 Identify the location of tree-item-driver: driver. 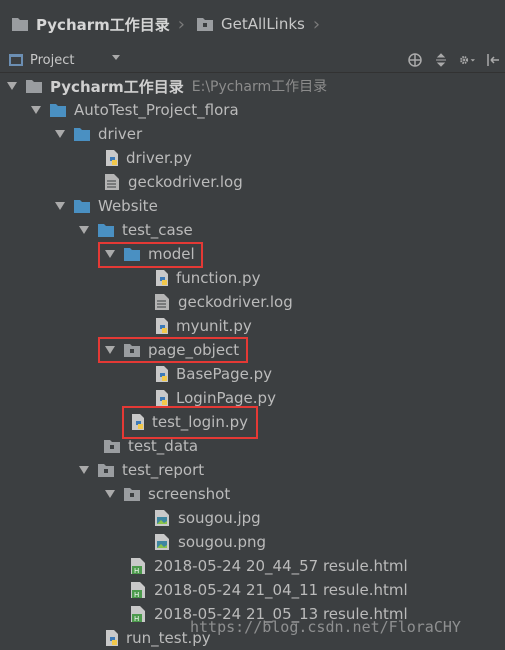
(98, 134).